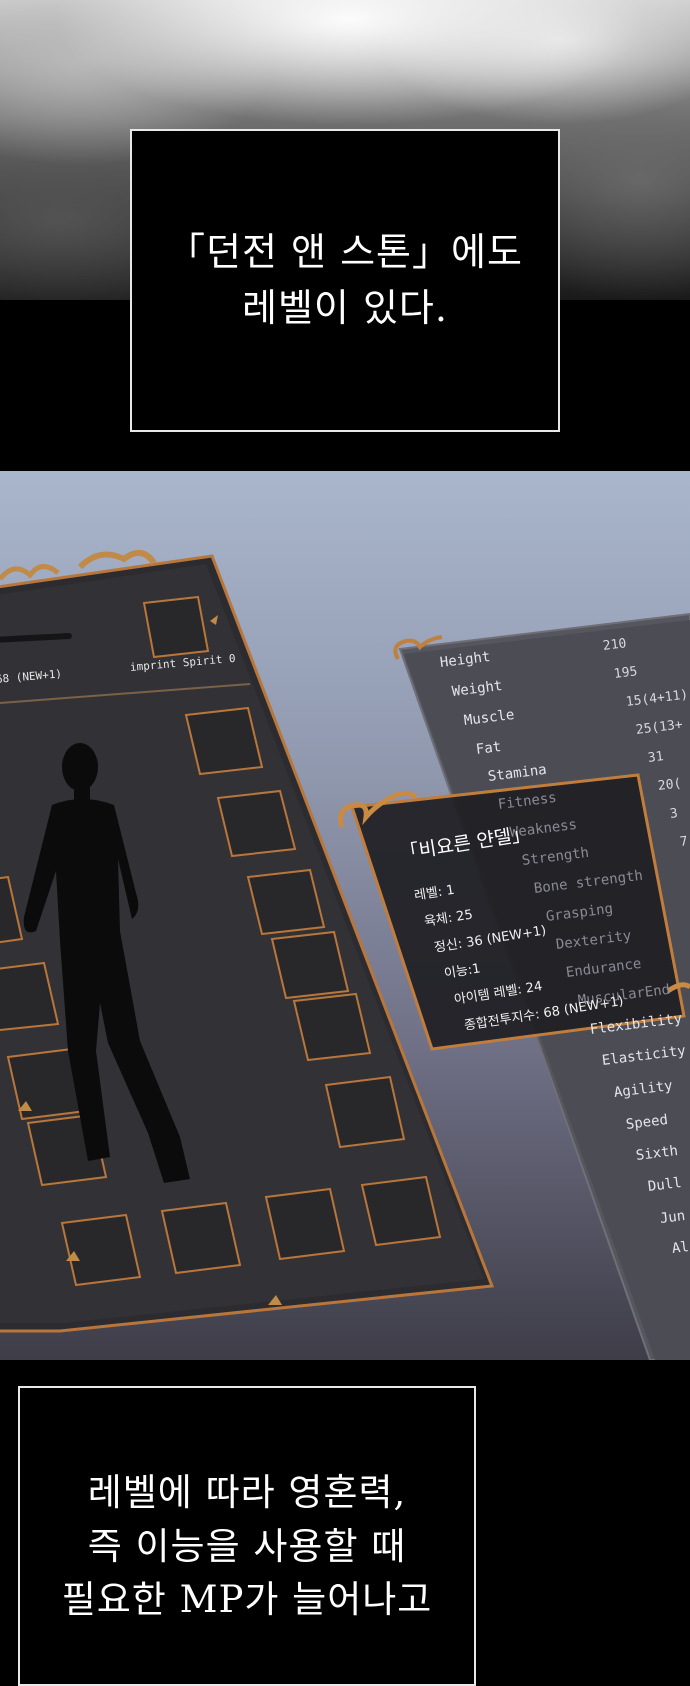 The width and height of the screenshot is (690, 1686). What do you see at coordinates (655, 757) in the screenshot?
I see `stat-value: 31` at bounding box center [655, 757].